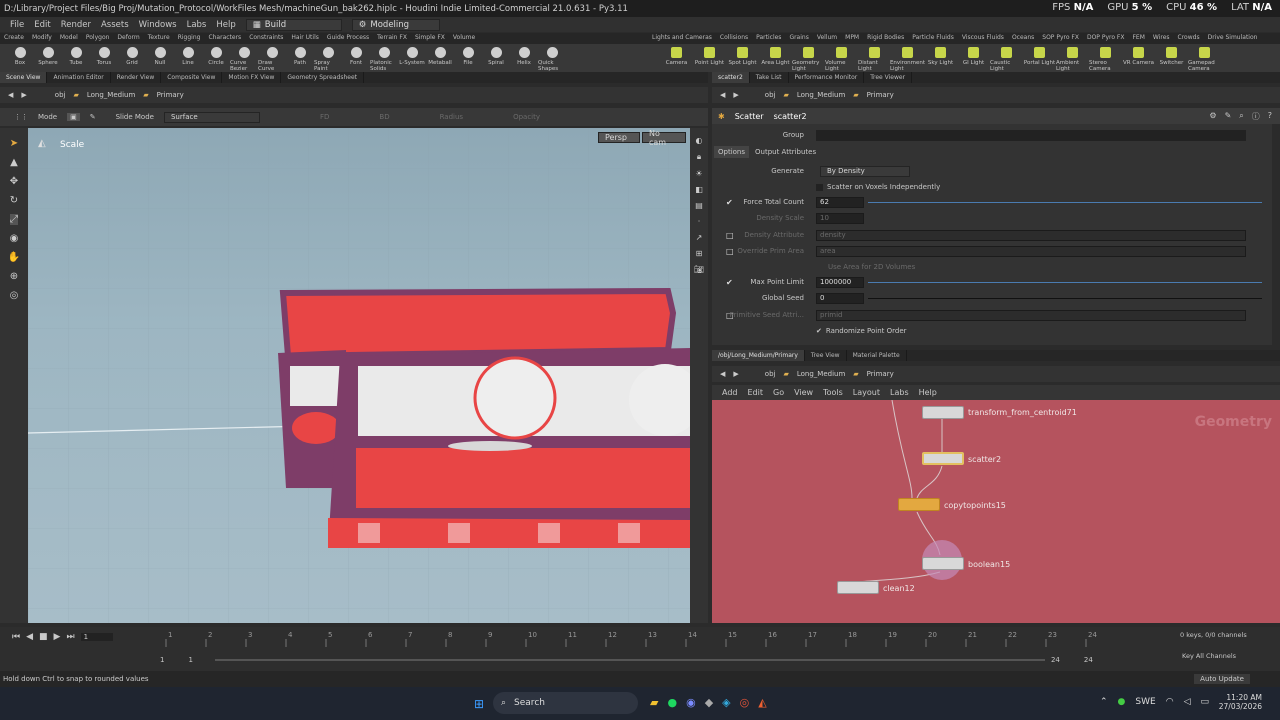 Image resolution: width=1280 pixels, height=720 pixels. Describe the element at coordinates (479, 704) in the screenshot. I see `windows-start-icon: ⊞` at that location.